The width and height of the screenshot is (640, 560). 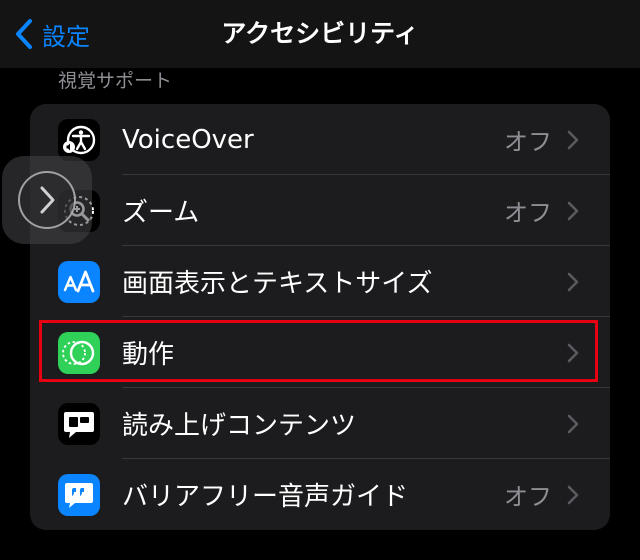 I want to click on row-label: 画面表示とテキストサイズ, so click(x=277, y=284).